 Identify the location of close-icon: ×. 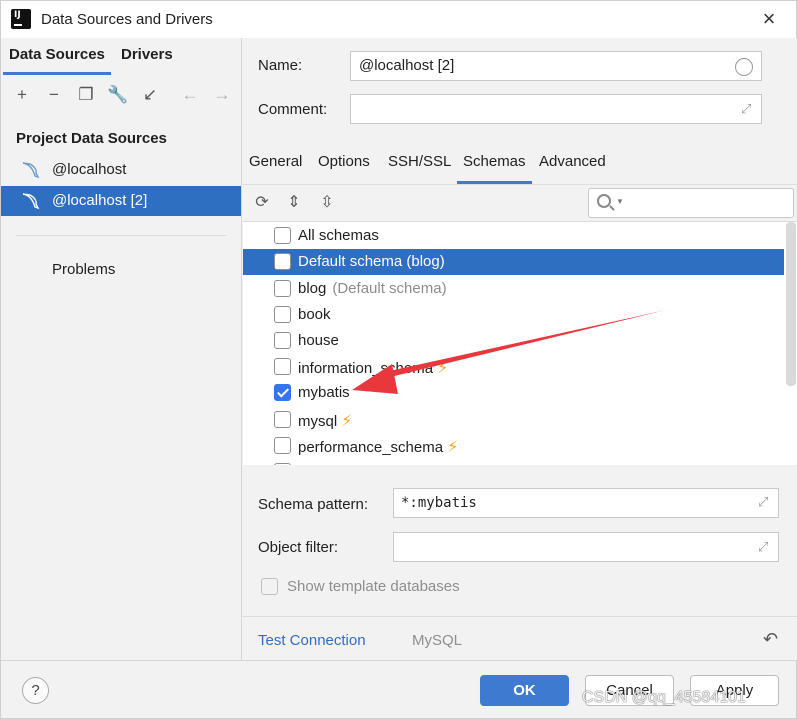
(769, 19).